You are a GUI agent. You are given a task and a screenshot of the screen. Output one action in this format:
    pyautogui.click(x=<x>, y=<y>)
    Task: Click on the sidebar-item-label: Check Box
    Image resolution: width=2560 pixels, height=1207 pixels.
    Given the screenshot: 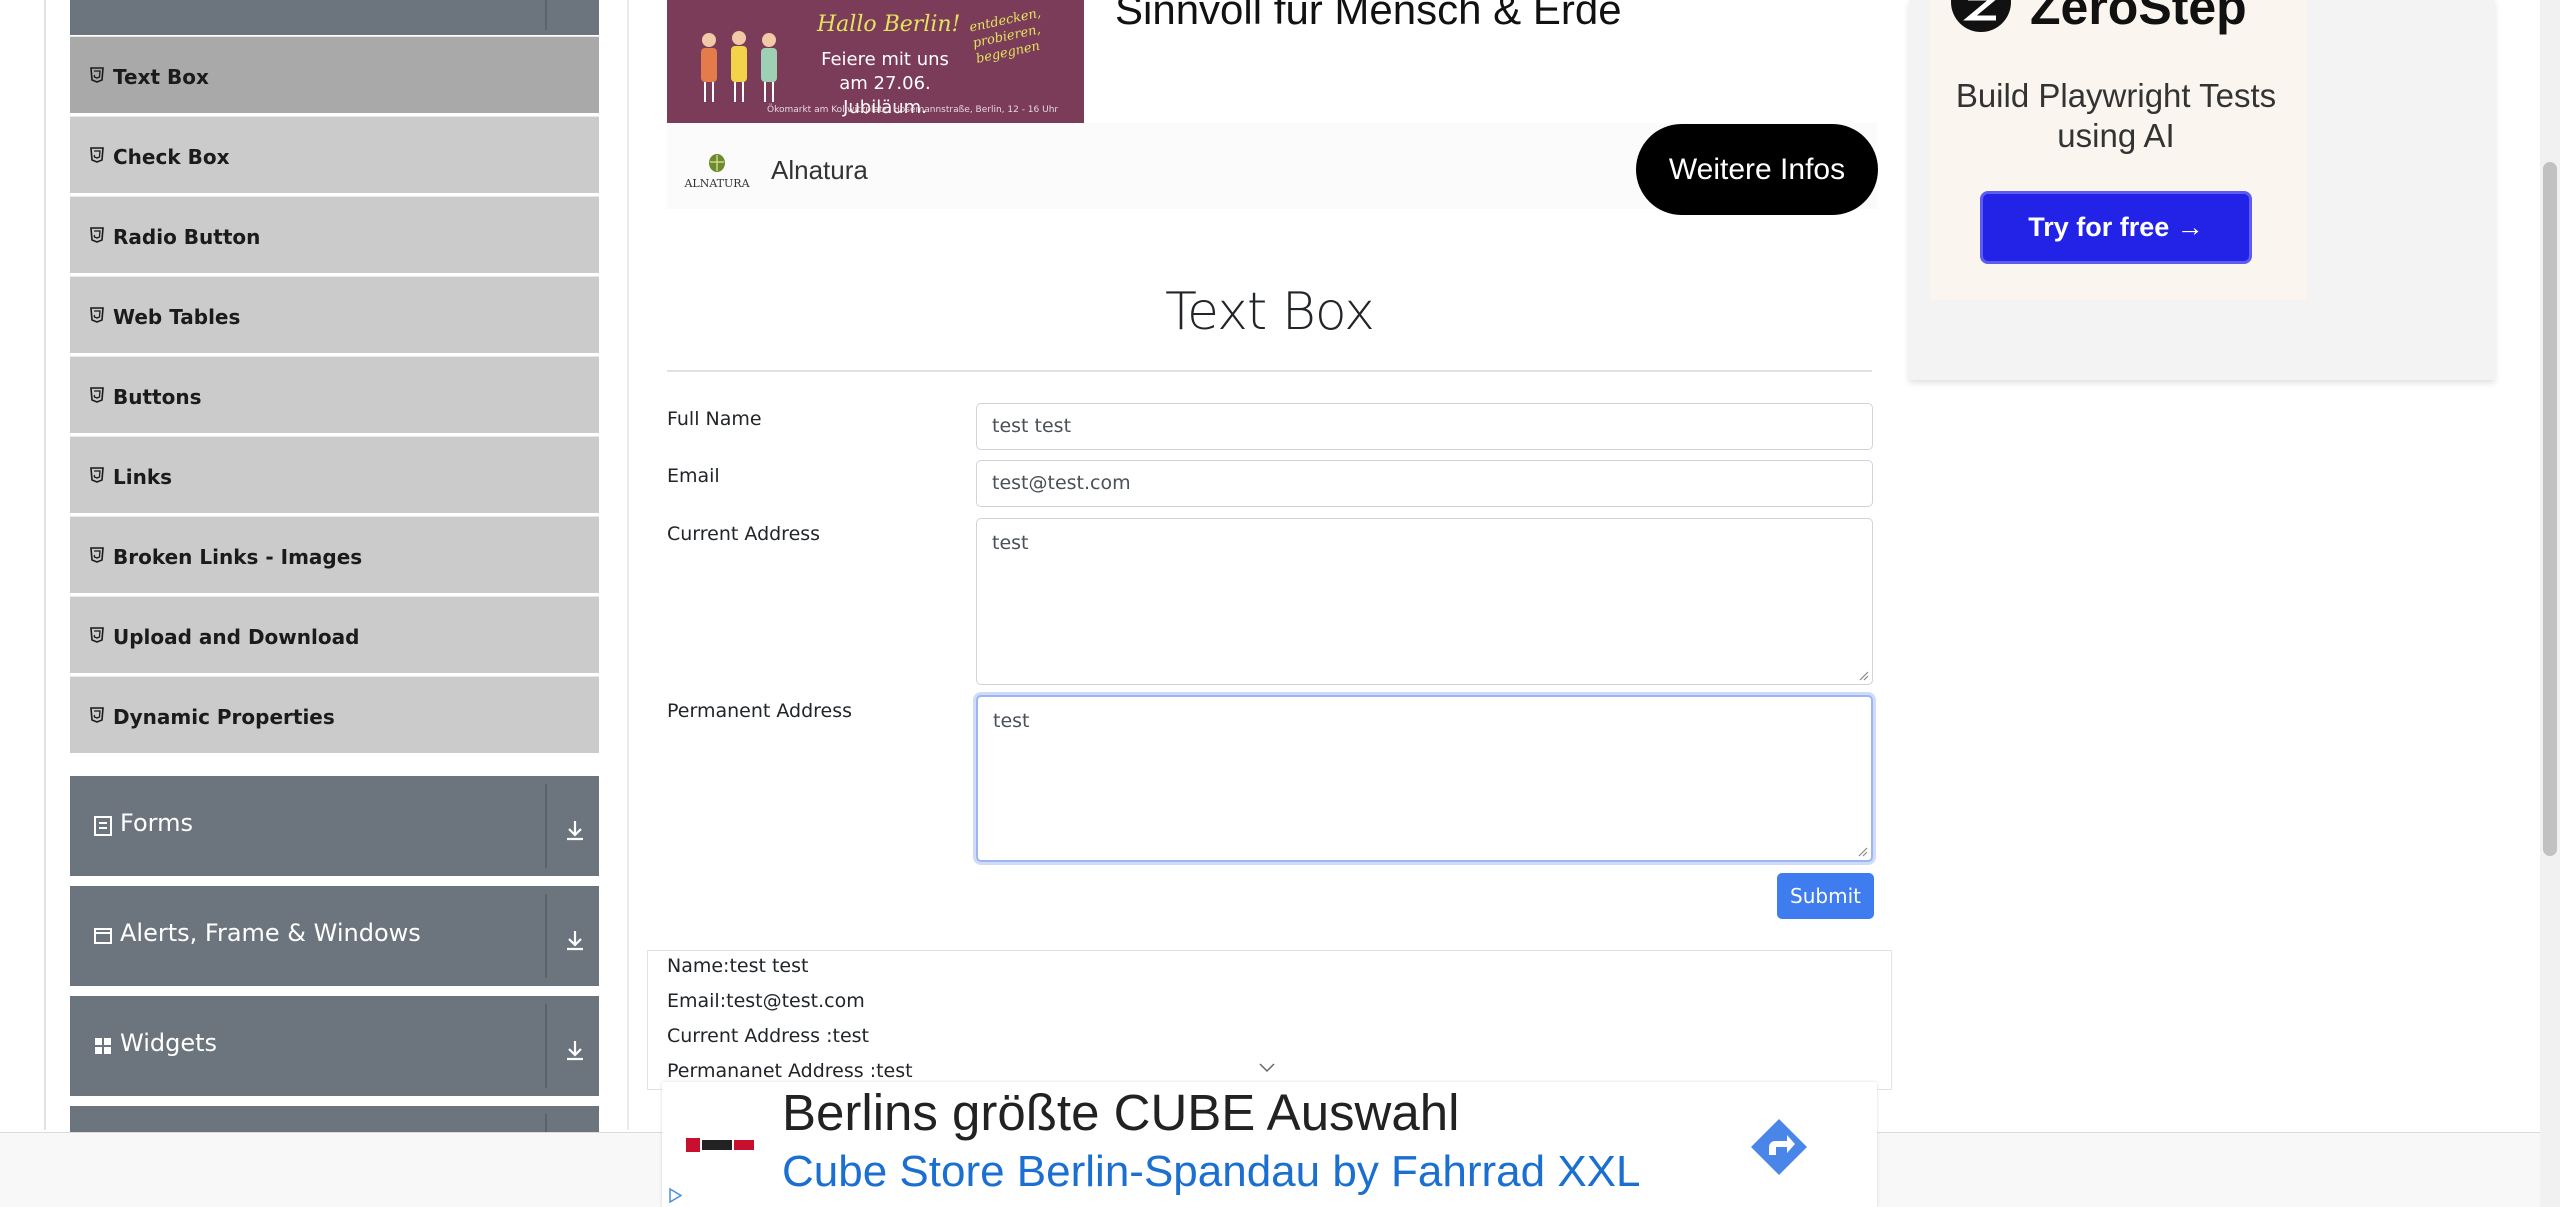 What is the action you would take?
    pyautogui.click(x=171, y=157)
    